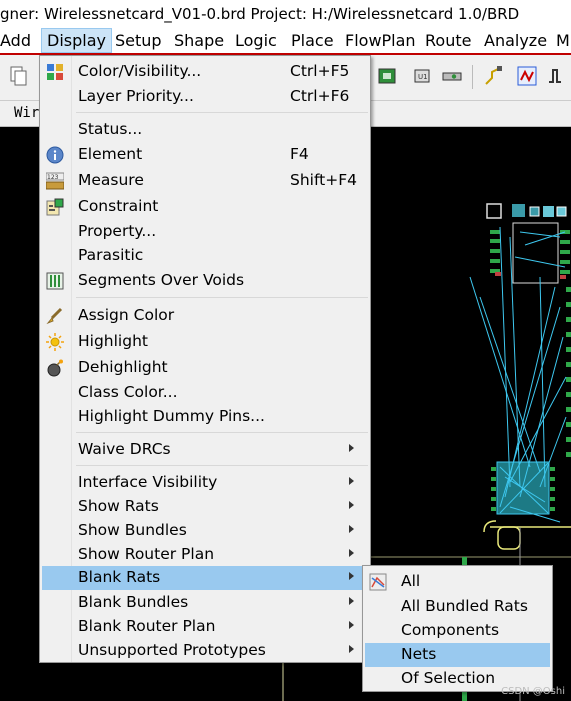 This screenshot has height=701, width=571. Describe the element at coordinates (205, 507) in the screenshot. I see `menu-item-show-rats: Show Rats` at that location.